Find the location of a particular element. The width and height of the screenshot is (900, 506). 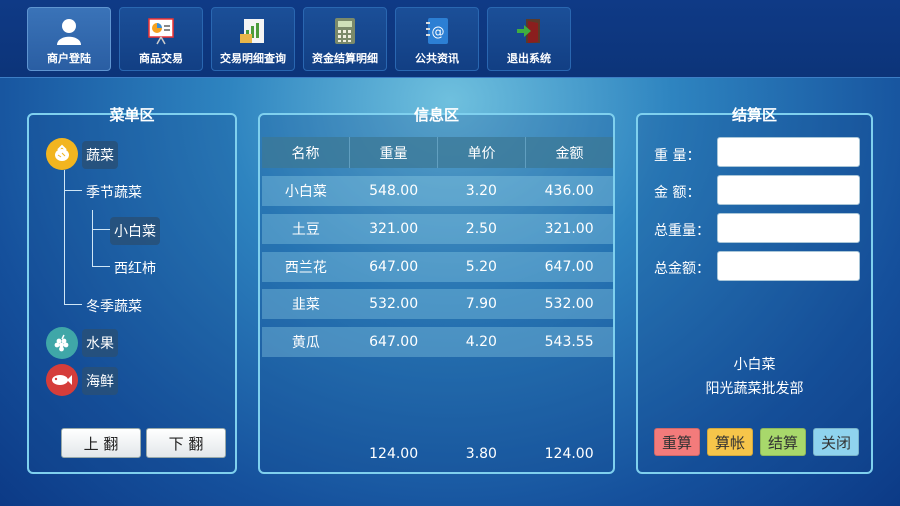

menu-item-bok-choy: 小白菜 is located at coordinates (135, 231).